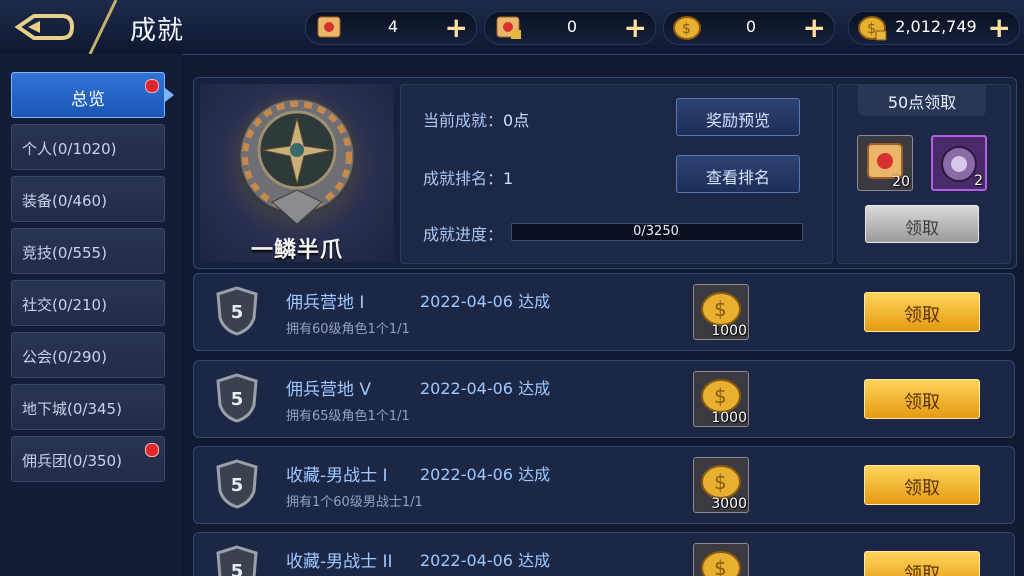 The height and width of the screenshot is (576, 1024). I want to click on reward-preview-button: 奖励预览, so click(738, 117).